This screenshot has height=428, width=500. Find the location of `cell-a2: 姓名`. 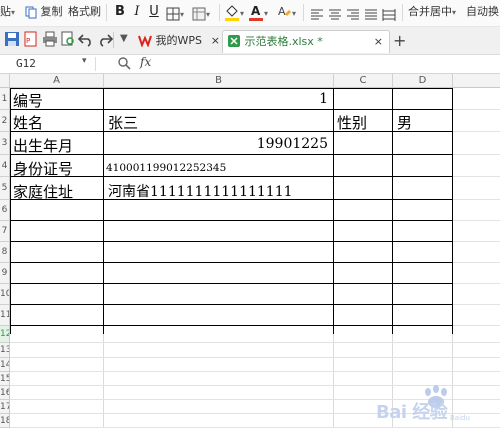

cell-a2: 姓名 is located at coordinates (28, 122).